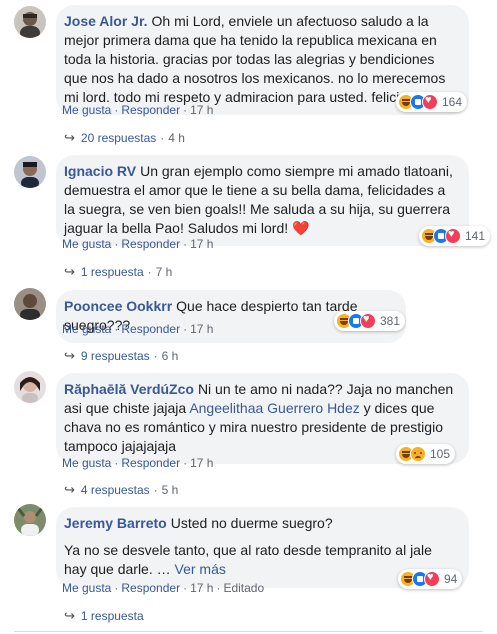 The image size is (497, 634). Describe the element at coordinates (115, 490) in the screenshot. I see `replies-count: 4 respuestas` at that location.